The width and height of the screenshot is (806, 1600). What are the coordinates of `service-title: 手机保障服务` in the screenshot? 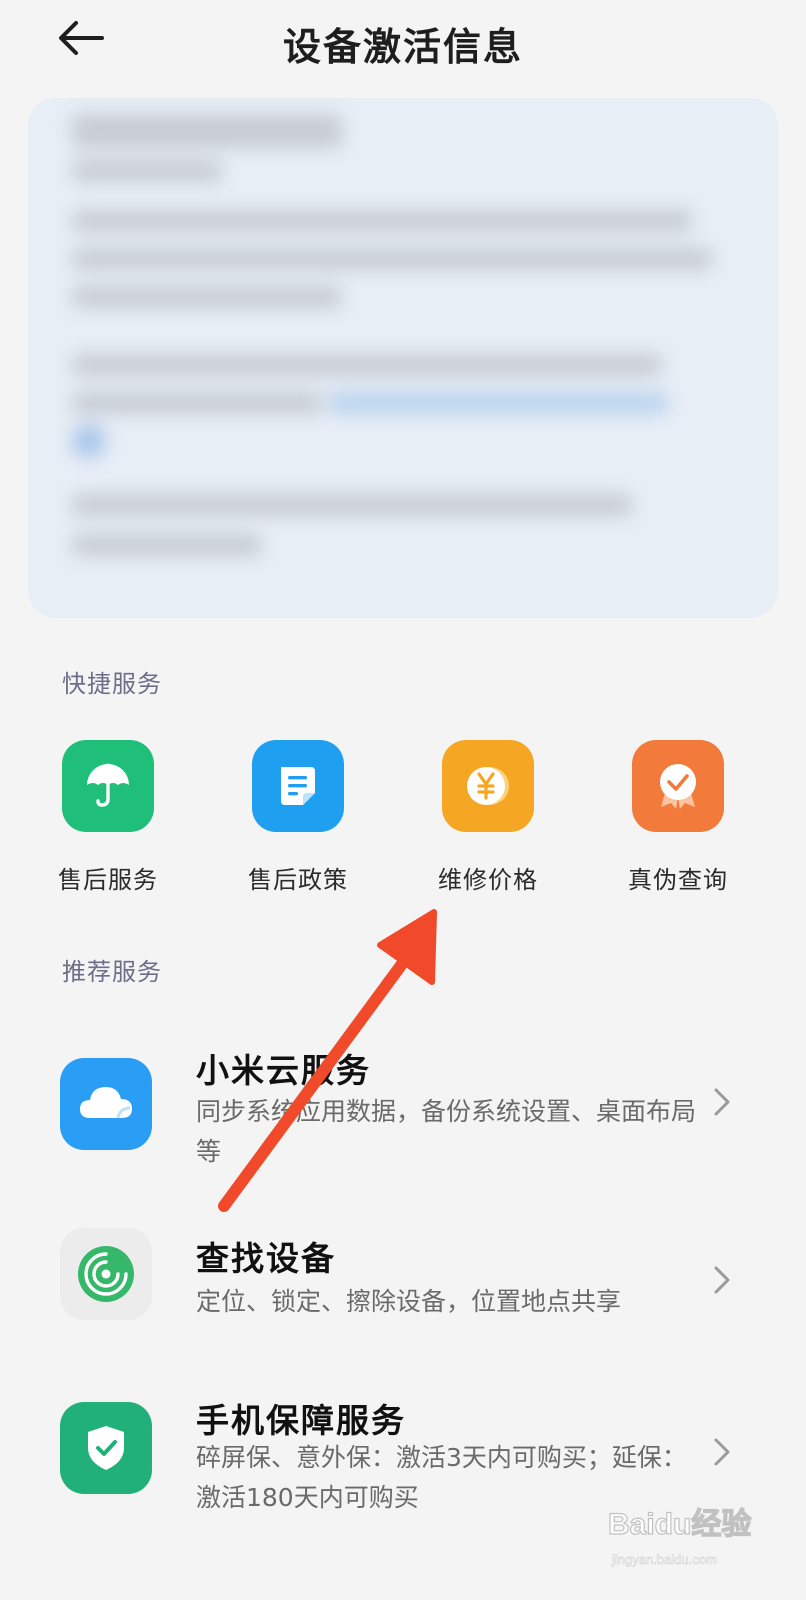 It's located at (301, 1420).